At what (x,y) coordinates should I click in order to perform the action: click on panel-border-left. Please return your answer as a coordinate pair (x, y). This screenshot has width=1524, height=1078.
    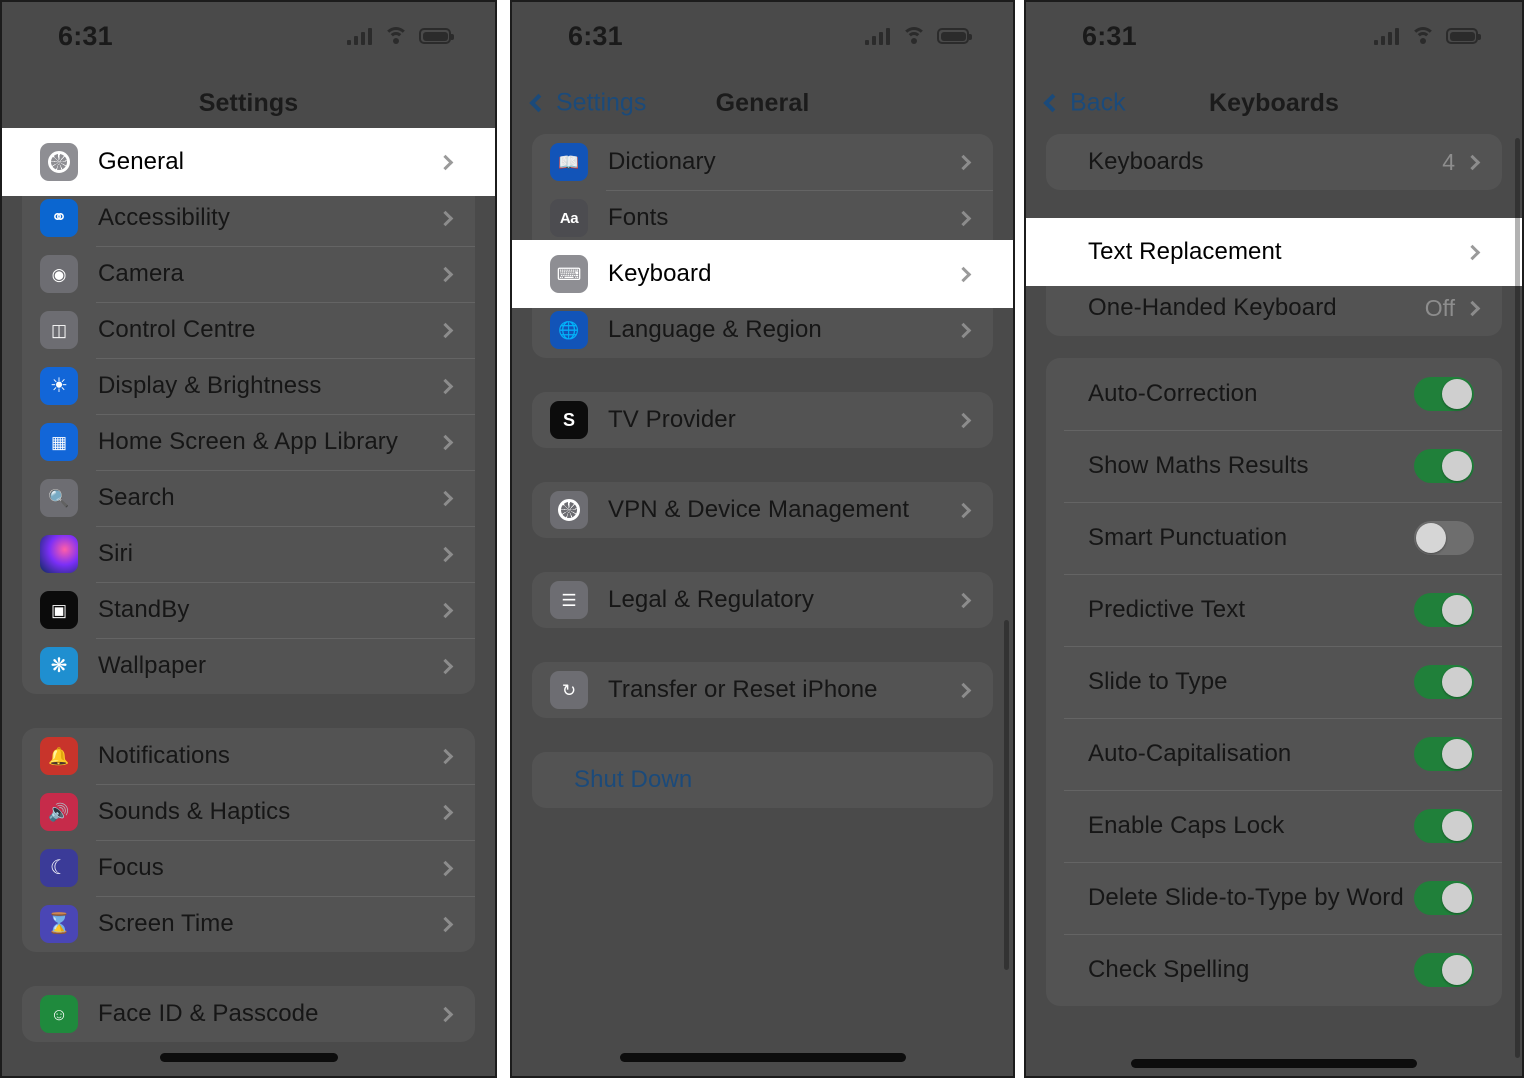
    Looking at the image, I should click on (1025, 539).